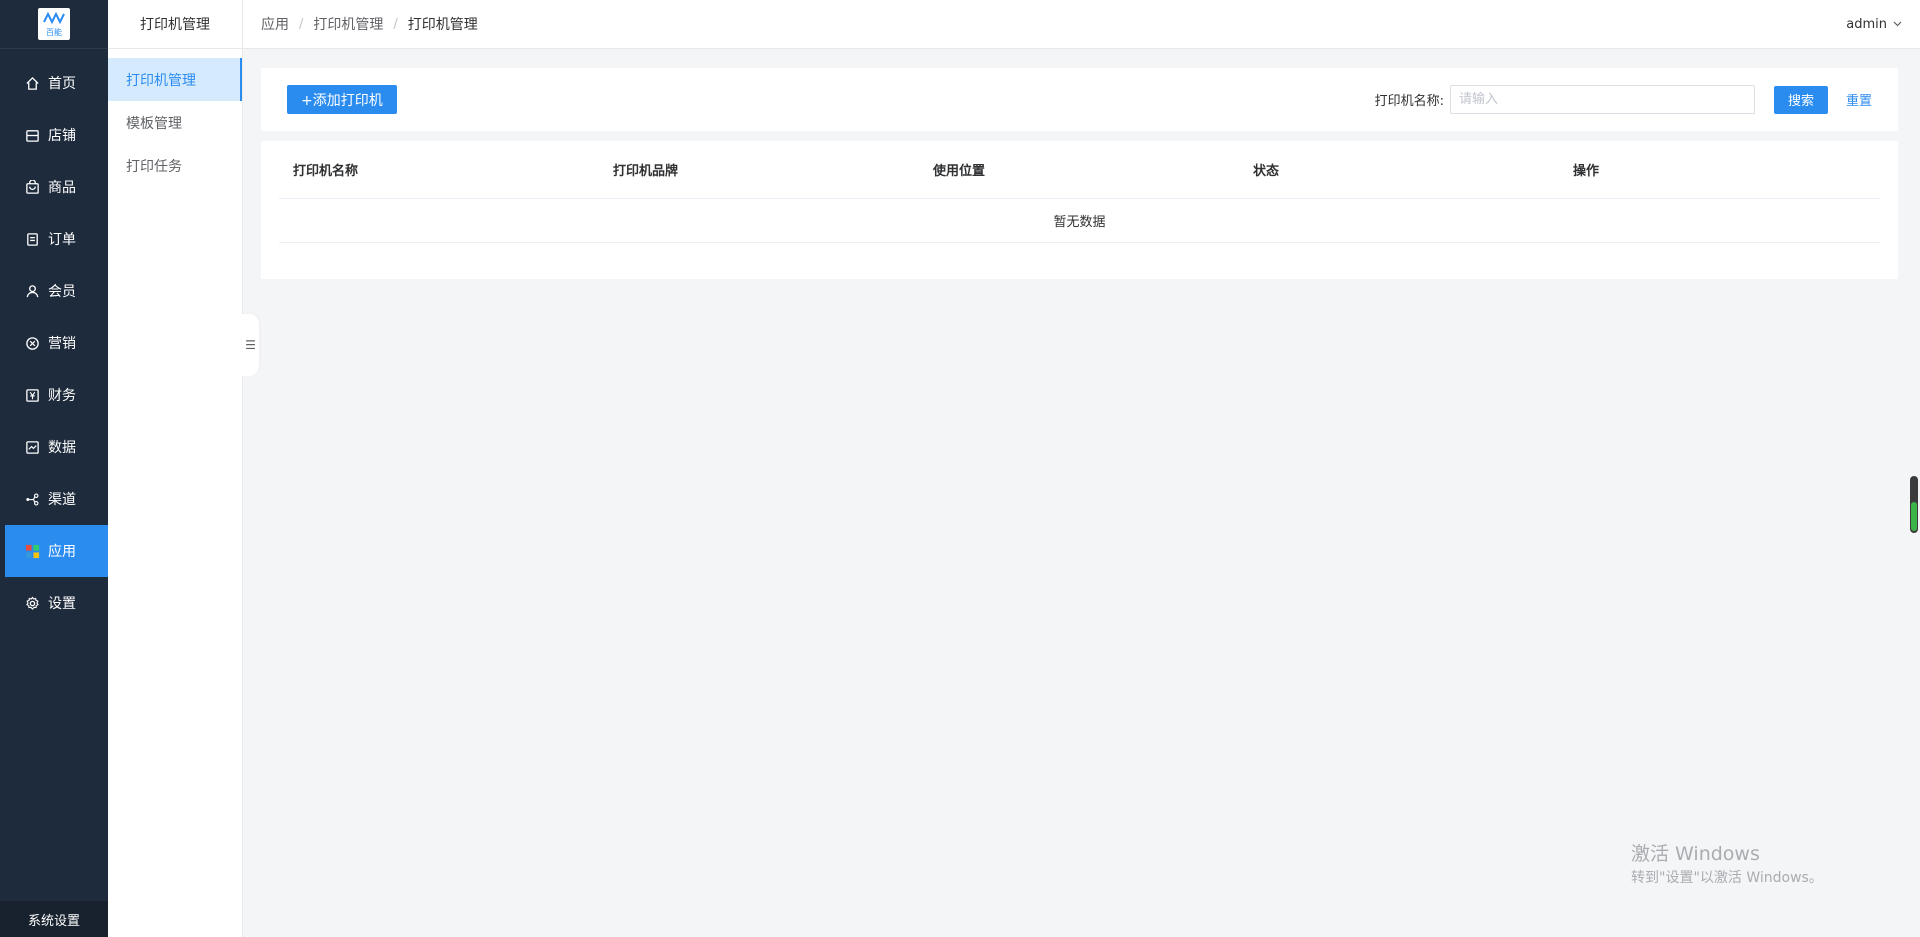  I want to click on nav-item-channels: 渠道, so click(54, 499).